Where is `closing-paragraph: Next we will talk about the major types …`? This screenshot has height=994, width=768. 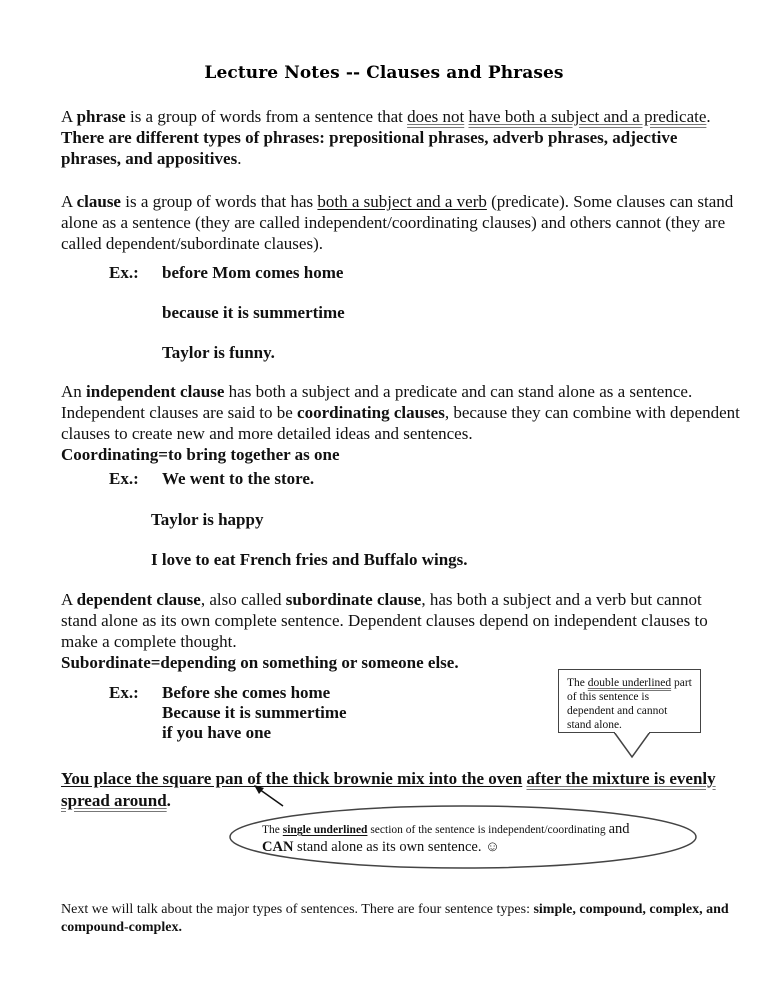
closing-paragraph: Next we will talk about the major types … is located at coordinates (406, 919).